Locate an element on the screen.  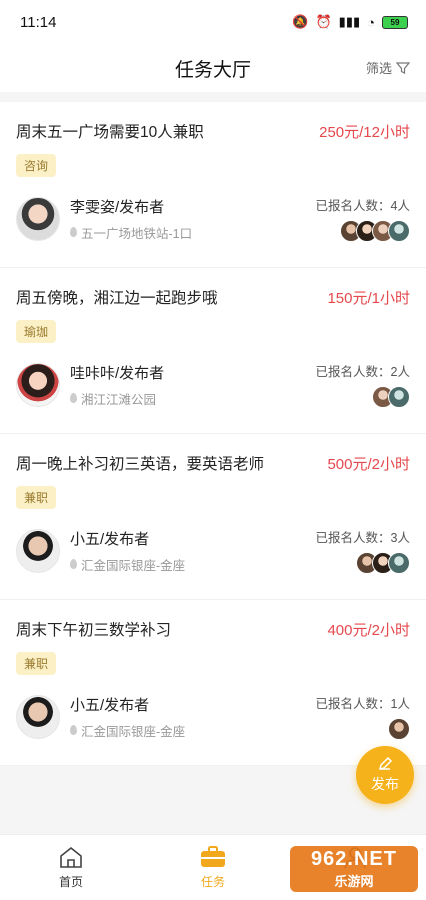
publisher-location: 湘江江滩公园 is located at coordinates (117, 398).